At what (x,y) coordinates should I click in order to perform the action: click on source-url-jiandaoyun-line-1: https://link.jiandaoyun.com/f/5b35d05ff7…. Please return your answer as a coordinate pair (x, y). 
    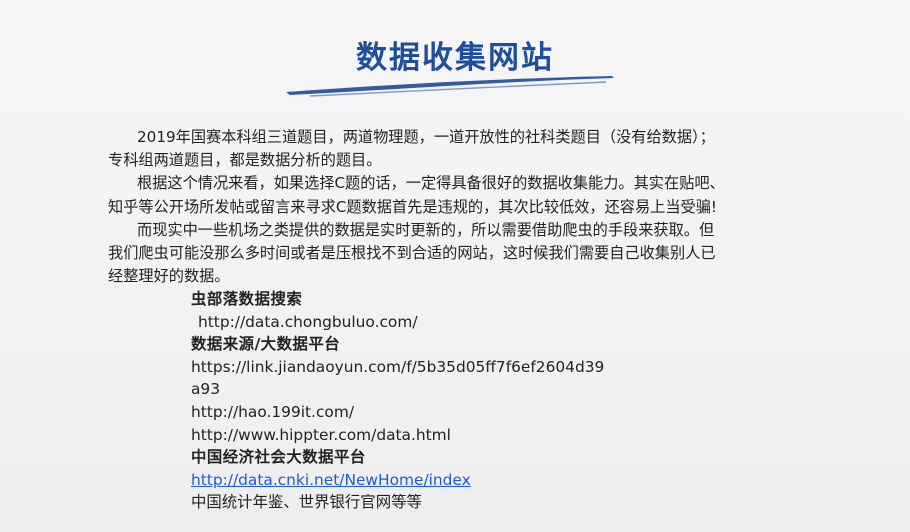
    Looking at the image, I should click on (398, 366).